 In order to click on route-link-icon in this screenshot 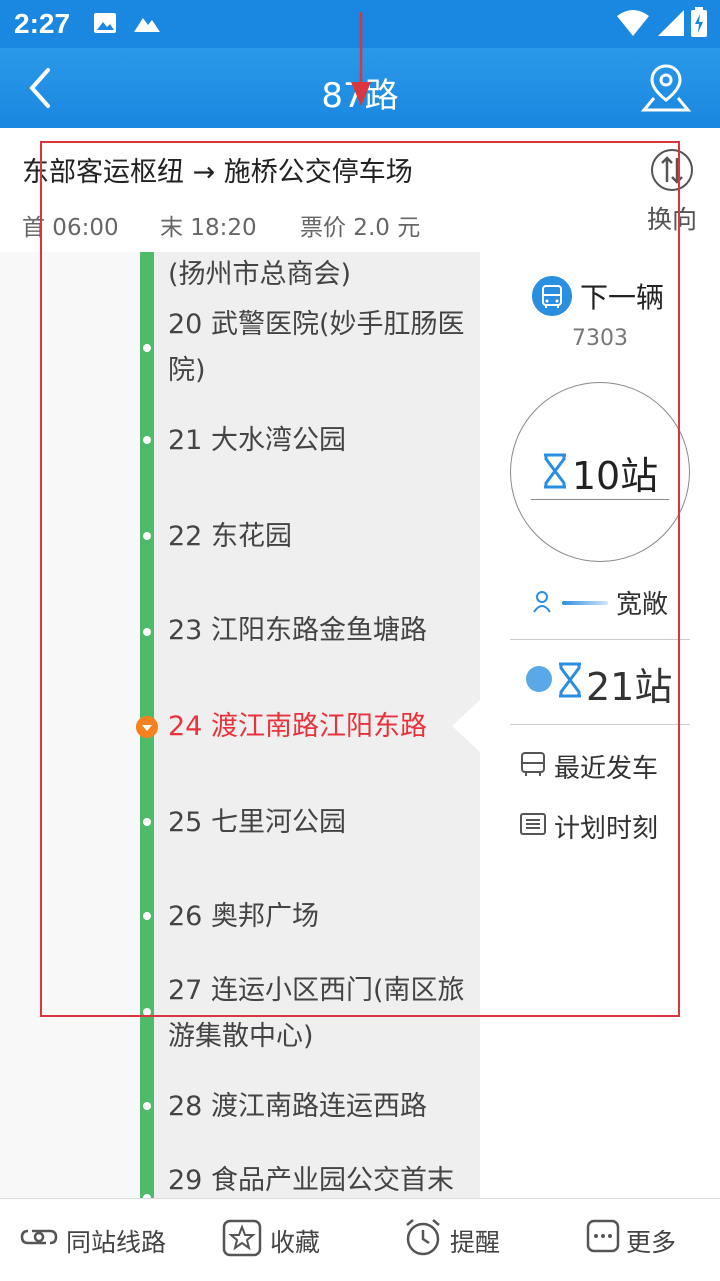, I will do `click(39, 1237)`.